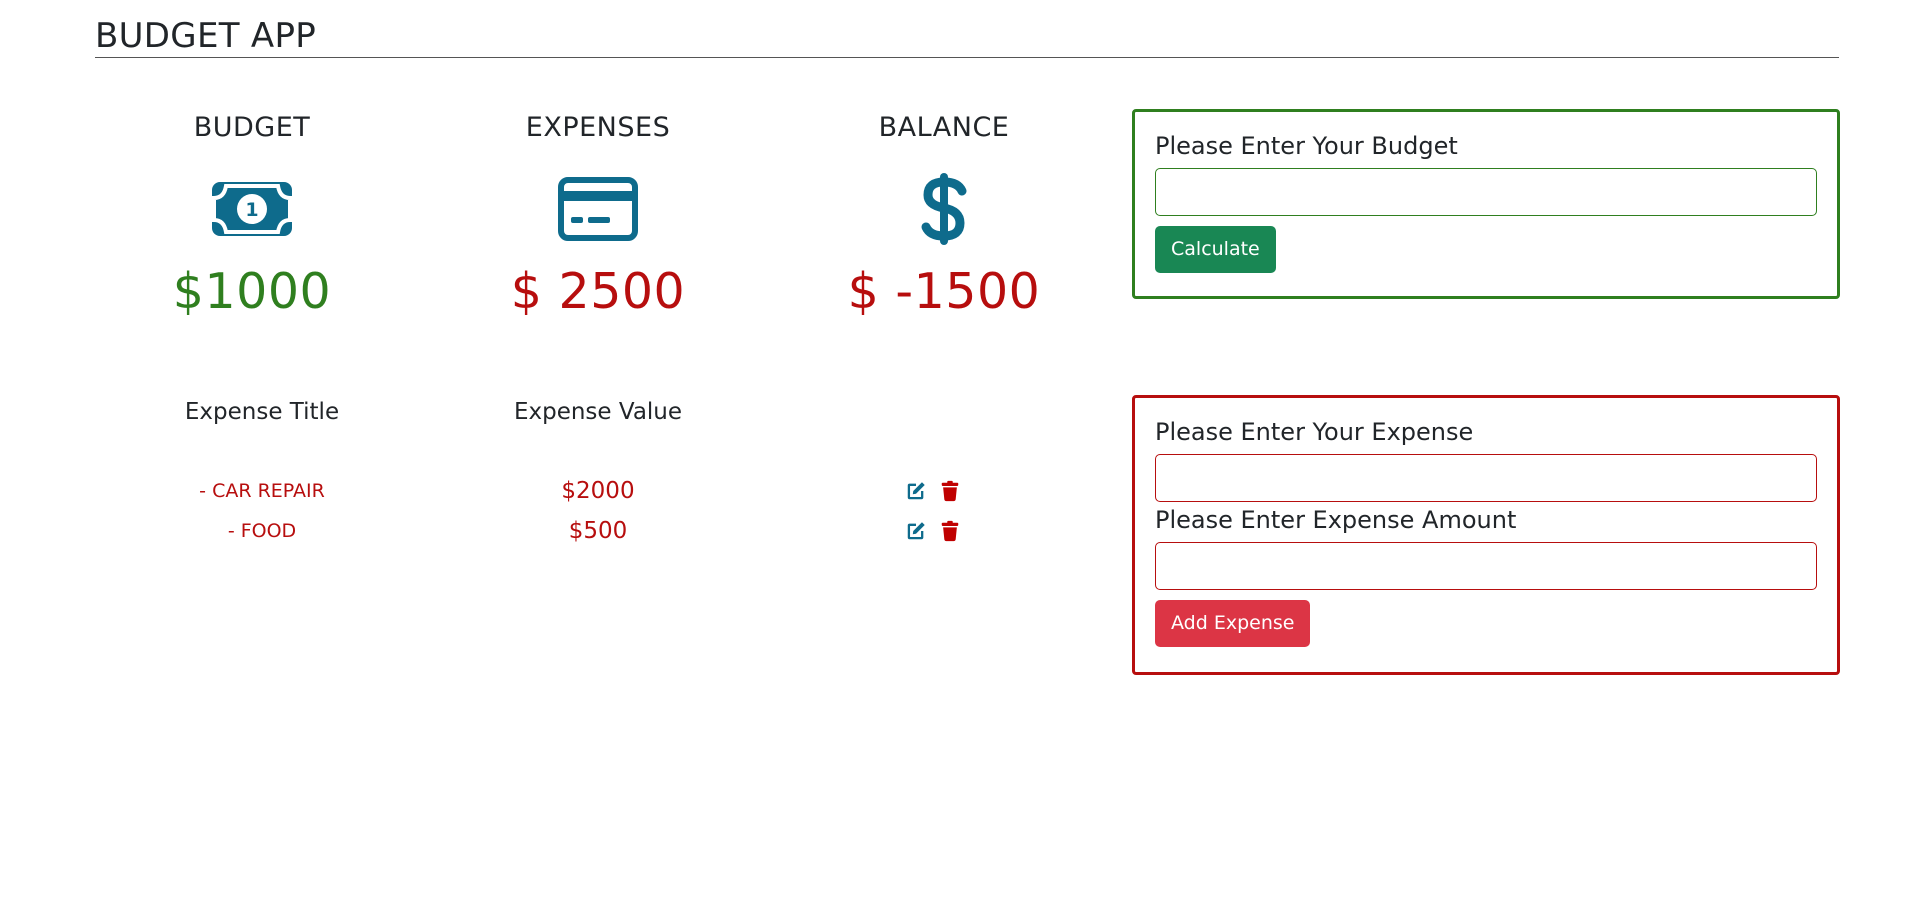 This screenshot has width=1918, height=912. I want to click on balance-summary: BALANCE $ -1500, so click(944, 216).